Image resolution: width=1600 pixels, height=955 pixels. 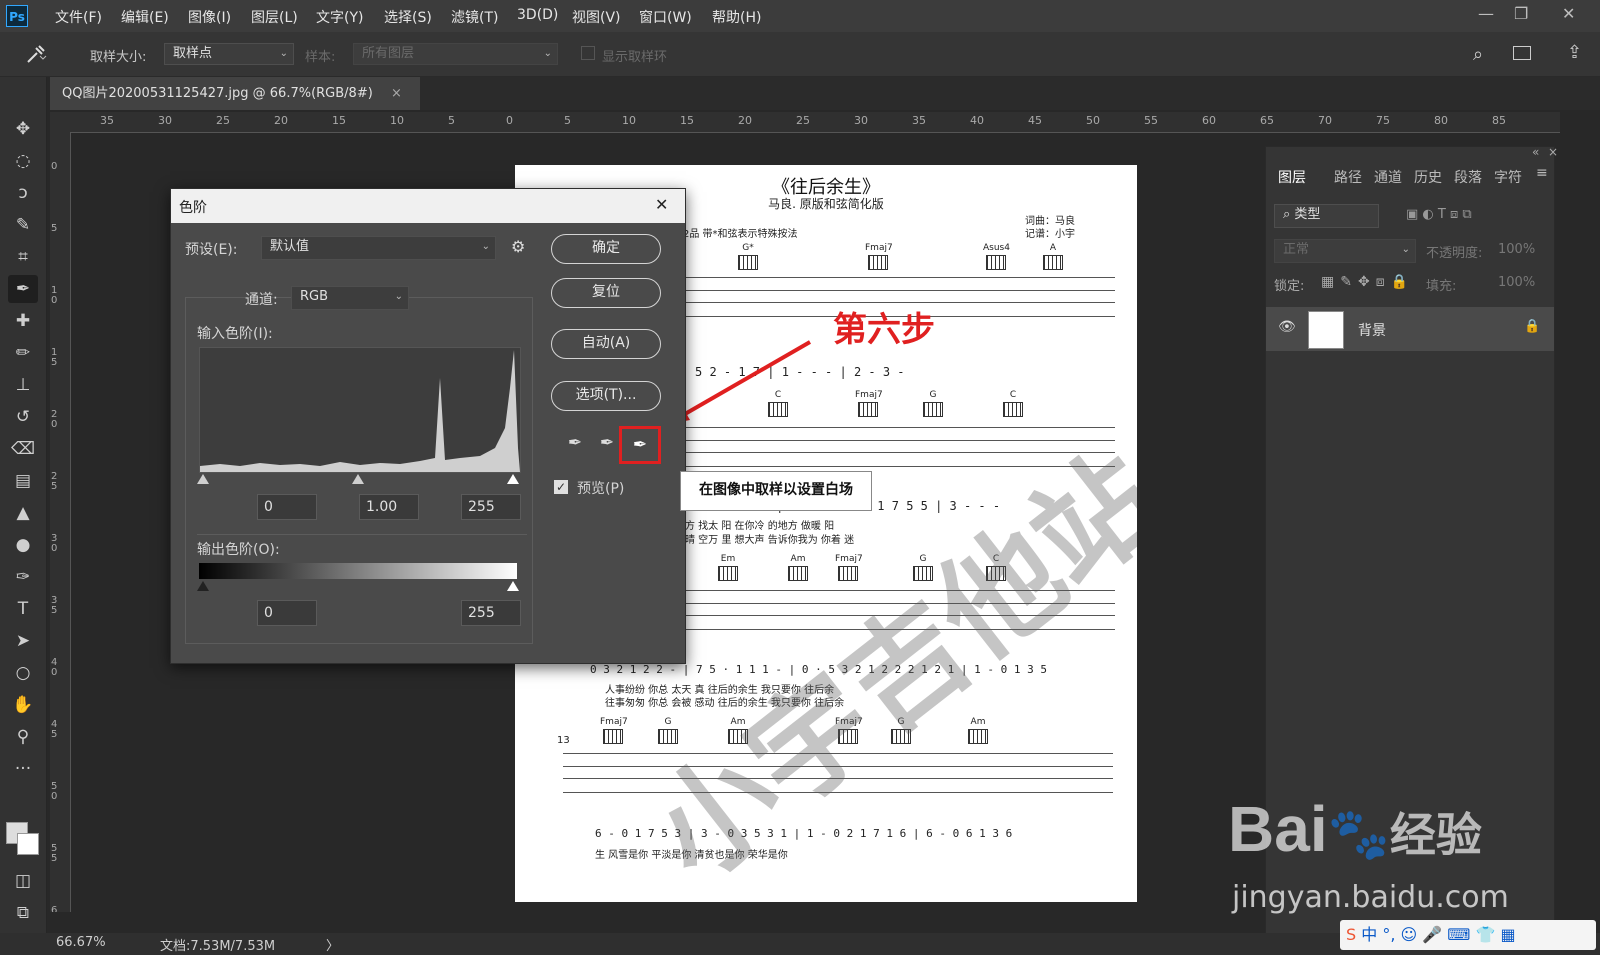 I want to click on chord-diagram: Fmaj7, so click(x=879, y=256).